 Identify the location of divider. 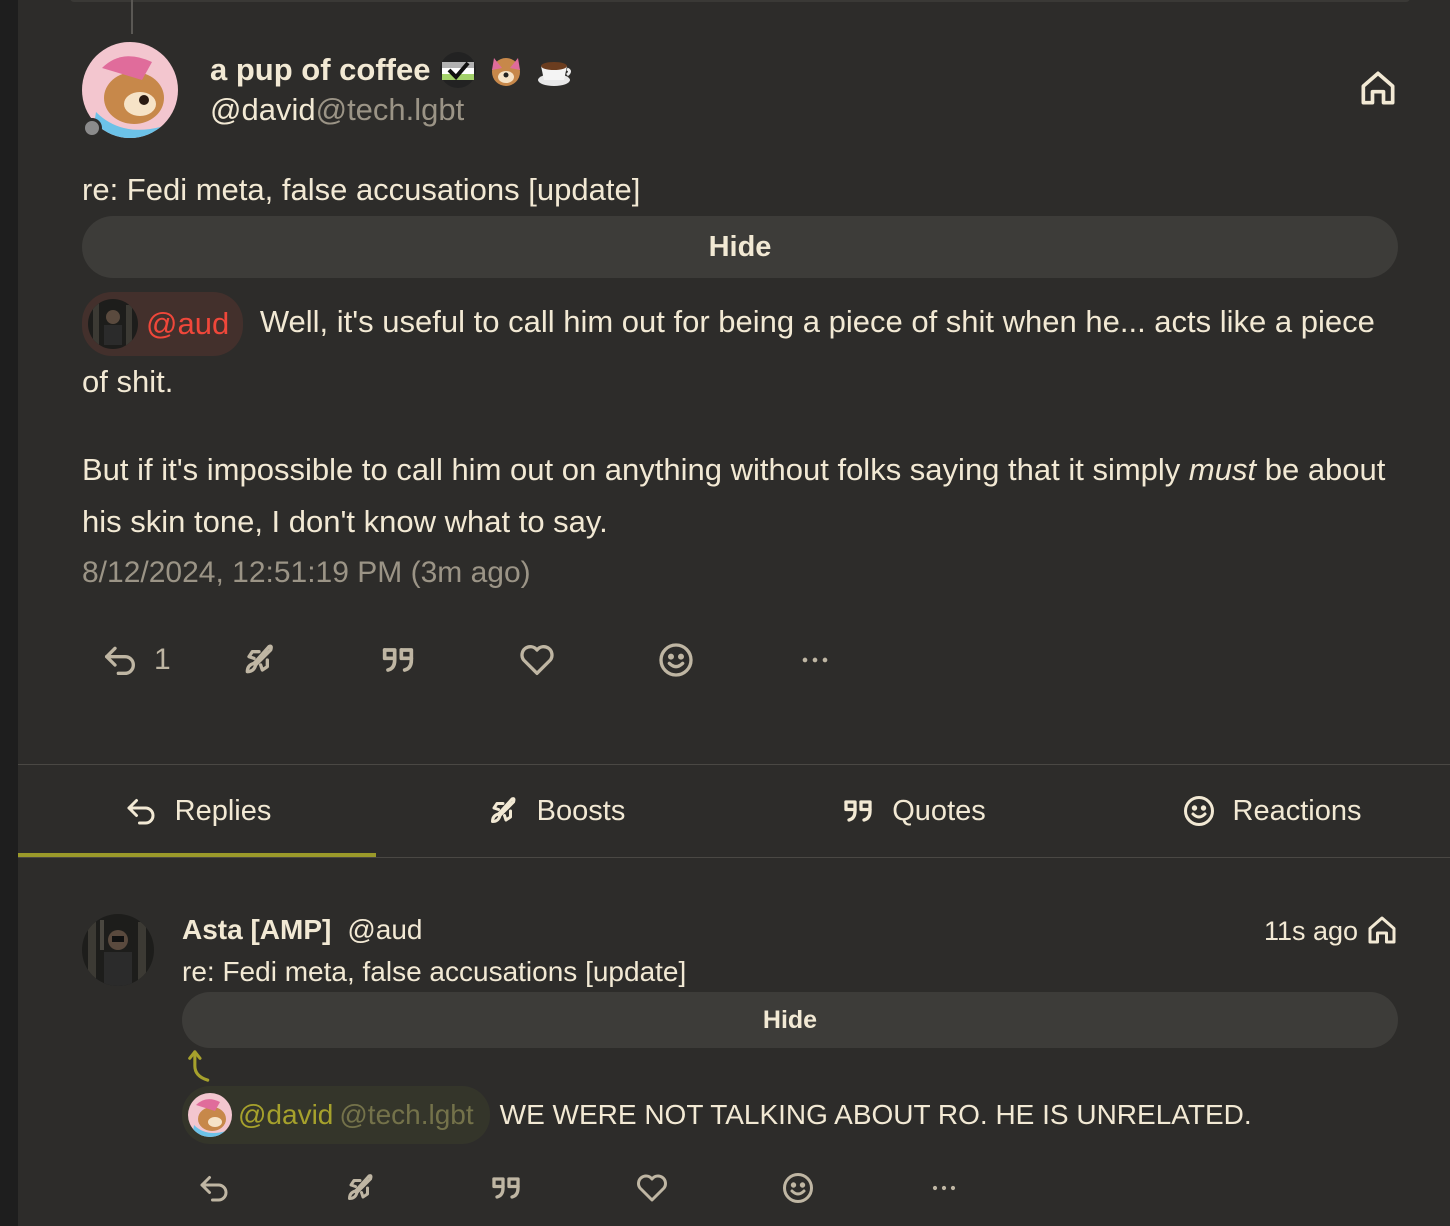
(734, 857).